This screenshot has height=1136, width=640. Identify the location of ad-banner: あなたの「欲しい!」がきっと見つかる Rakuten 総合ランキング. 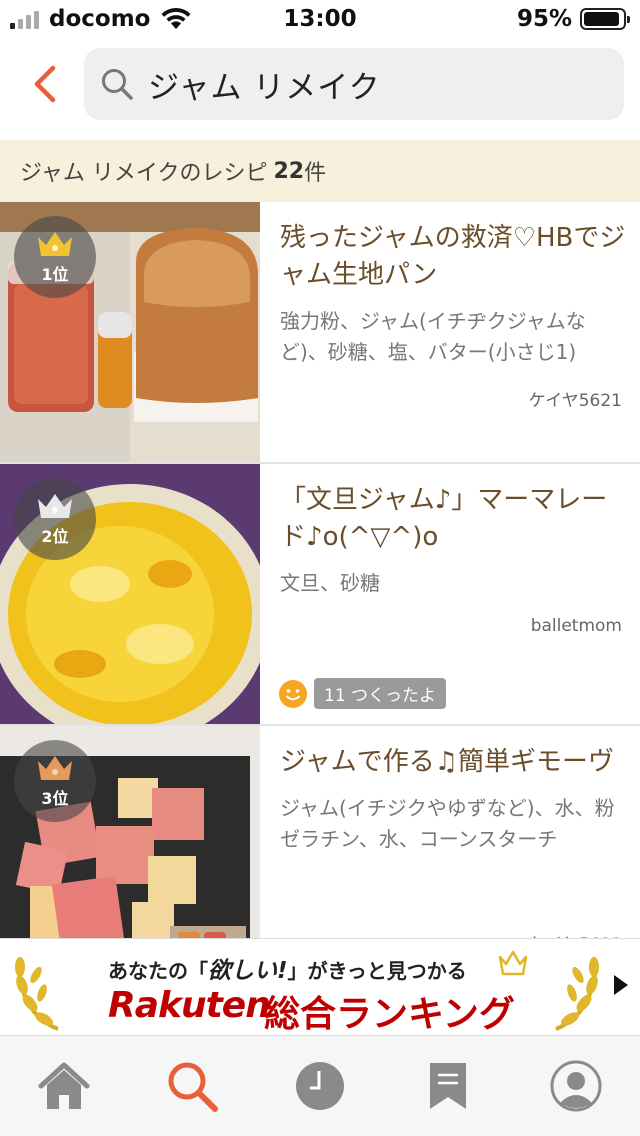
(320, 987).